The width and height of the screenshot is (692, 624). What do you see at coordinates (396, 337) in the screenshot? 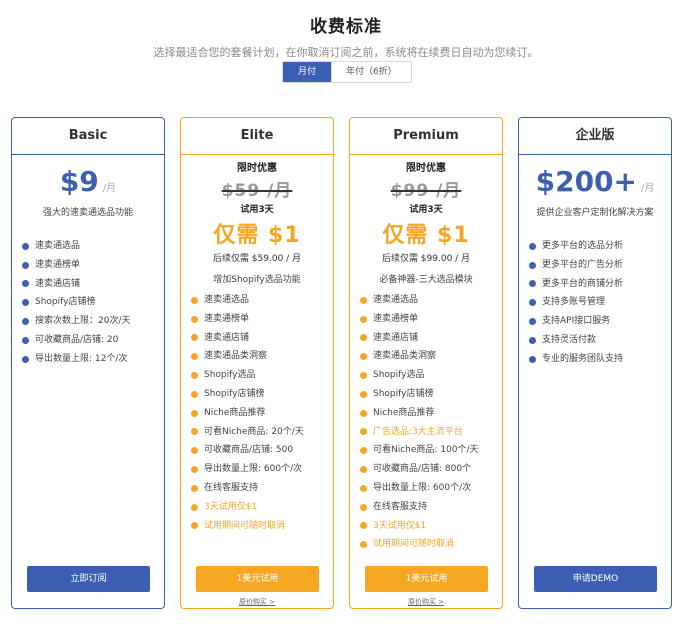
I see `feature-text: 速卖通店铺` at bounding box center [396, 337].